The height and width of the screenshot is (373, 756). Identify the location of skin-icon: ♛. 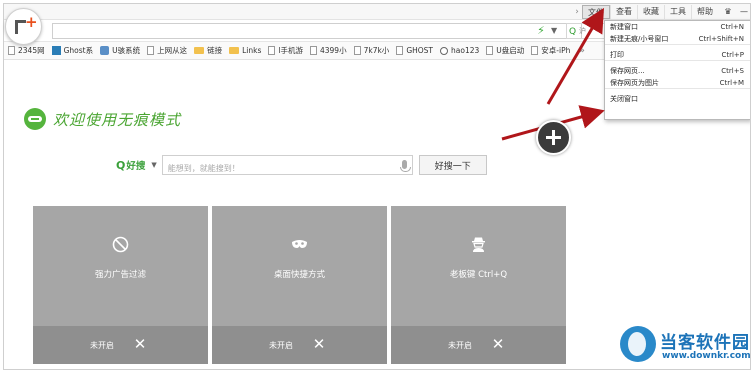
(728, 12).